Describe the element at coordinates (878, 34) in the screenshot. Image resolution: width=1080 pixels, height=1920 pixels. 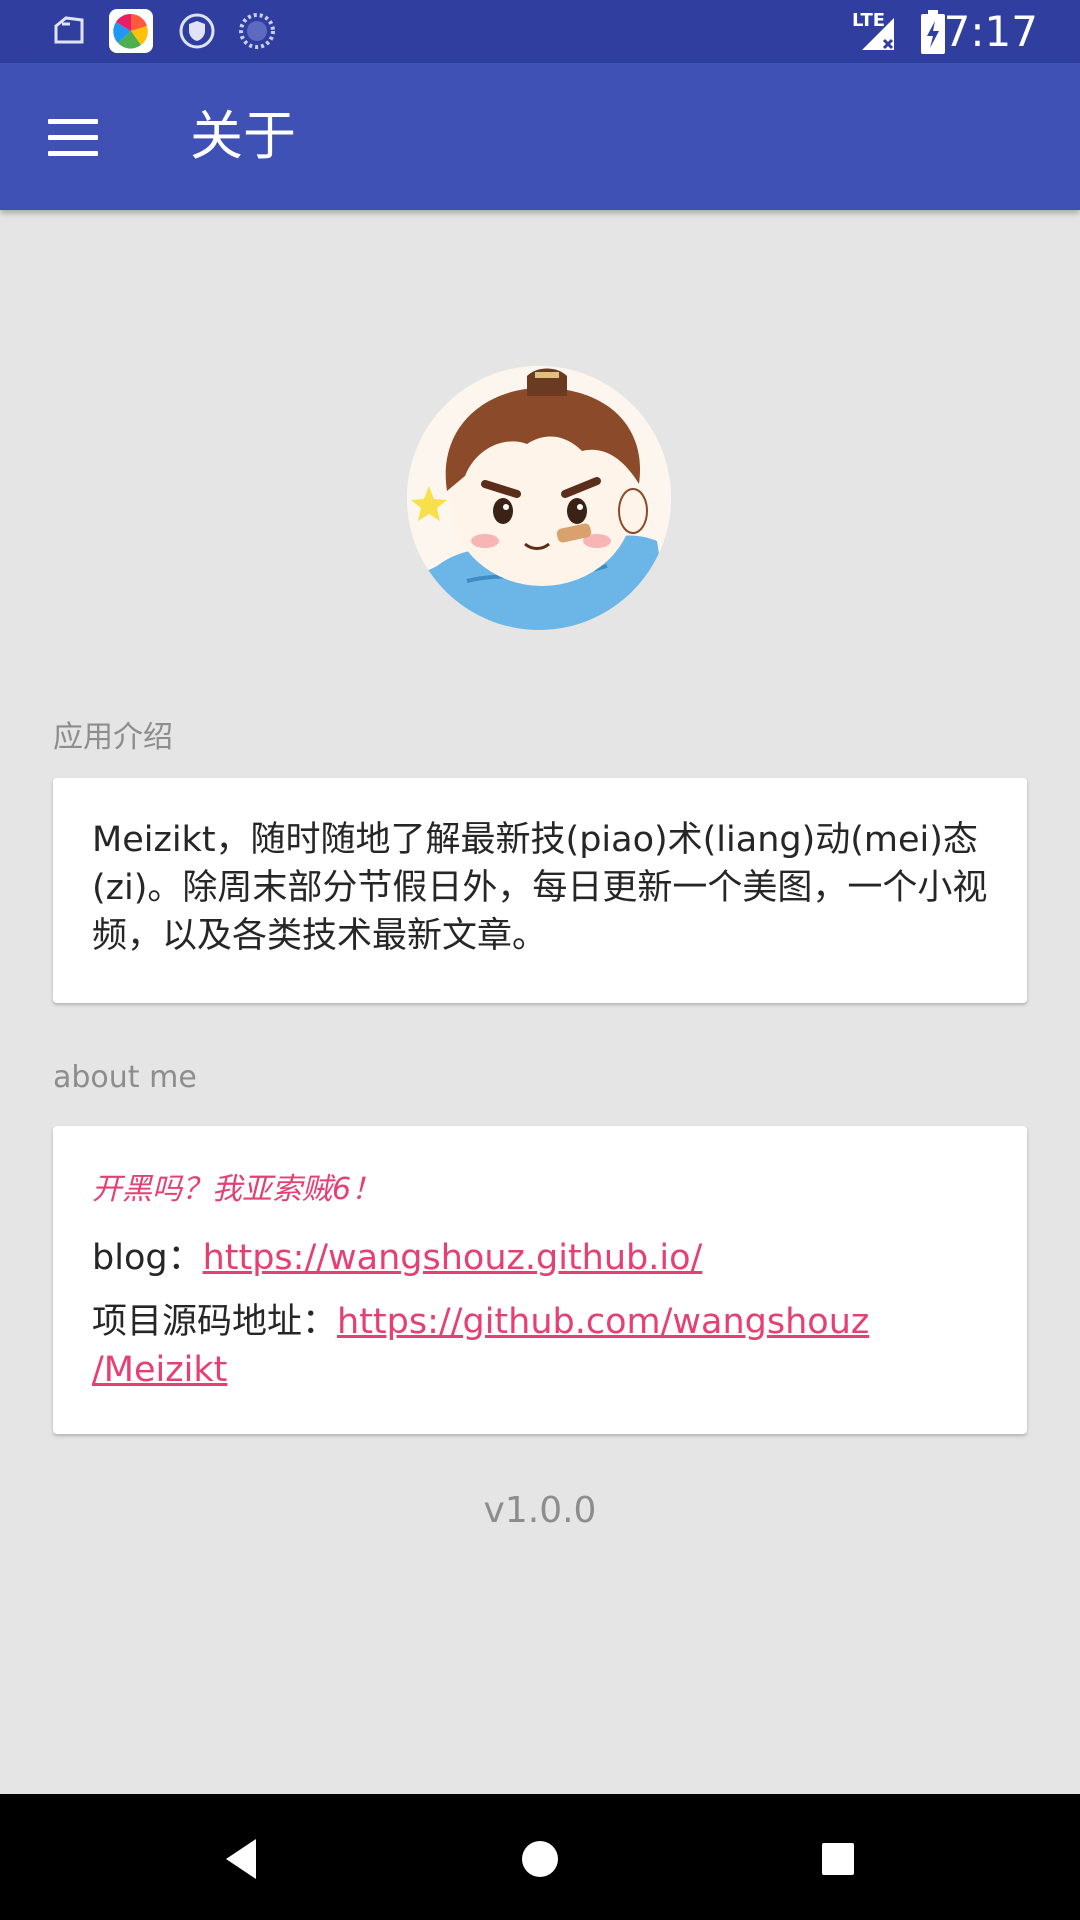
I see `cellular-signal-icon` at that location.